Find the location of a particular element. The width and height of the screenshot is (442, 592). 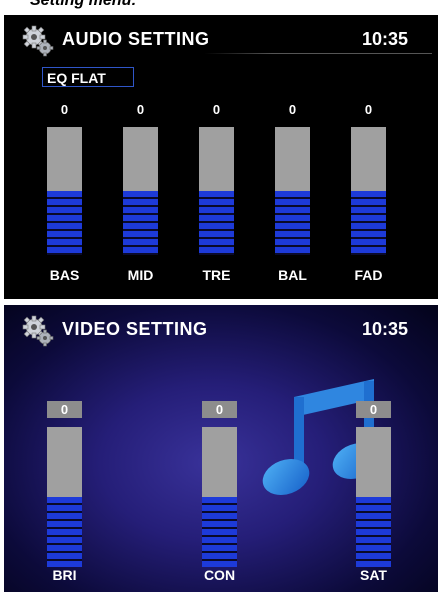

bri-label: BRI is located at coordinates (64, 575).